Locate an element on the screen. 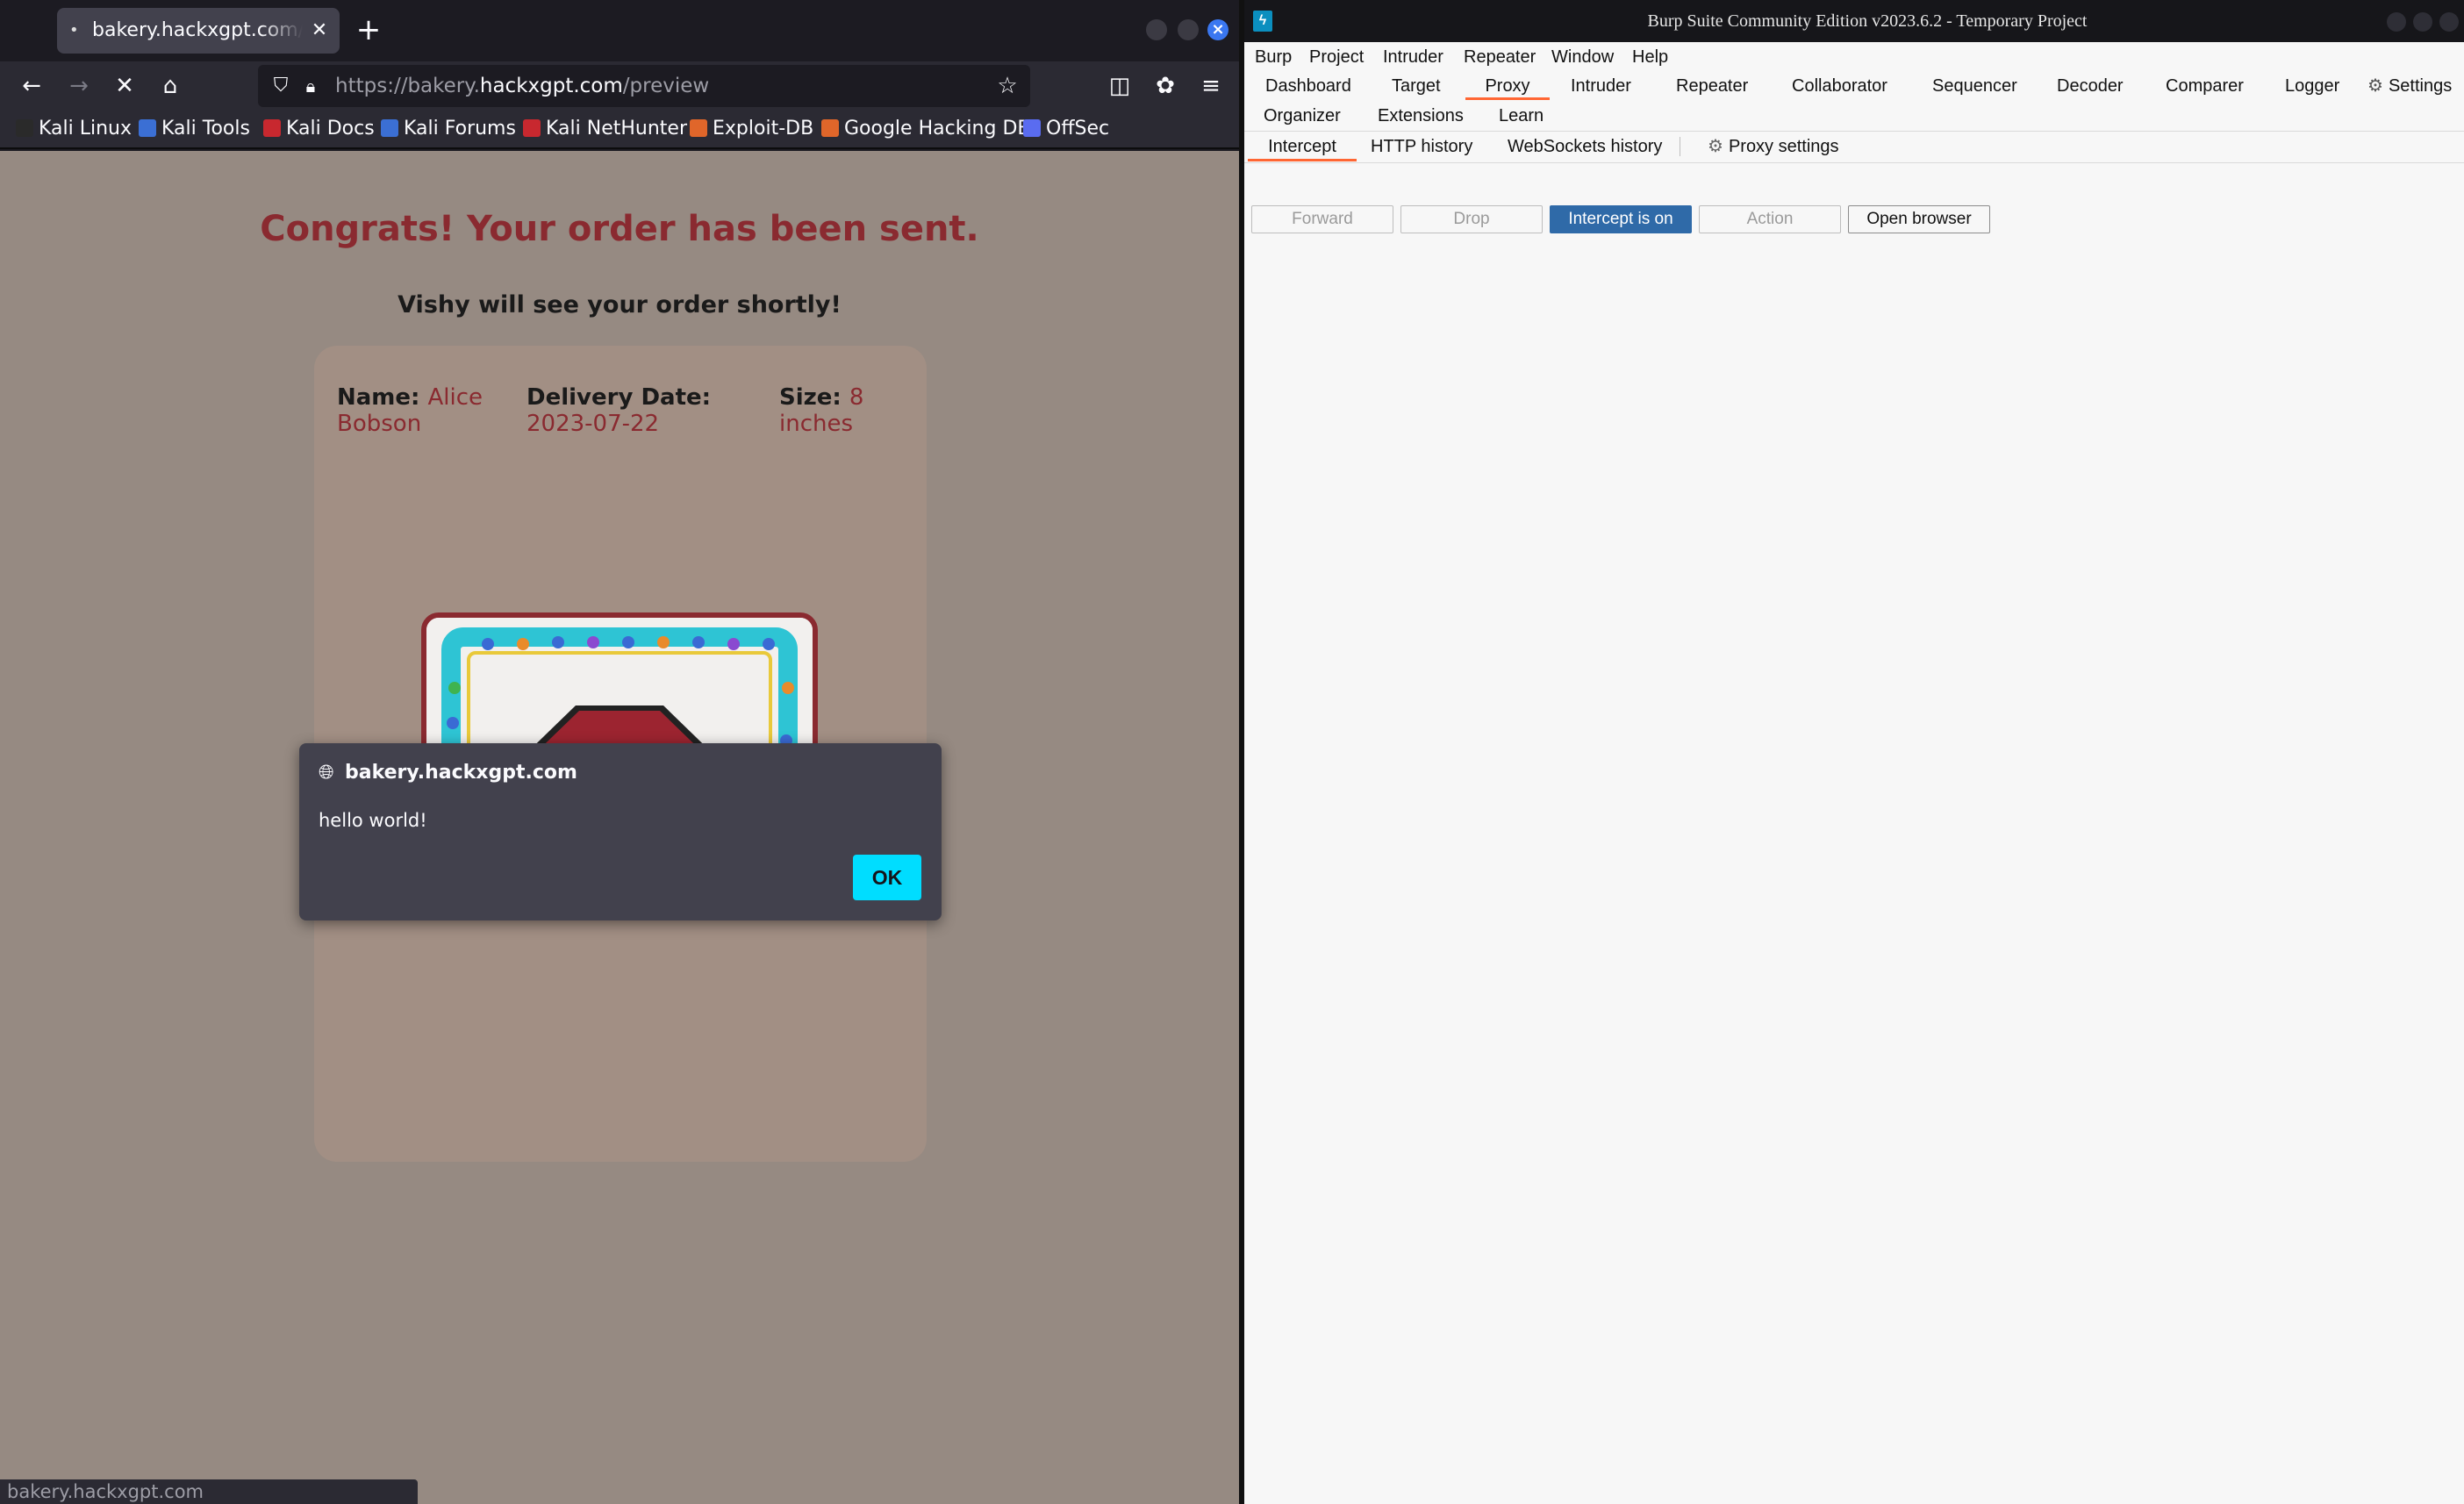 Image resolution: width=2464 pixels, height=1504 pixels. tab-extensions: Extensions is located at coordinates (1421, 116).